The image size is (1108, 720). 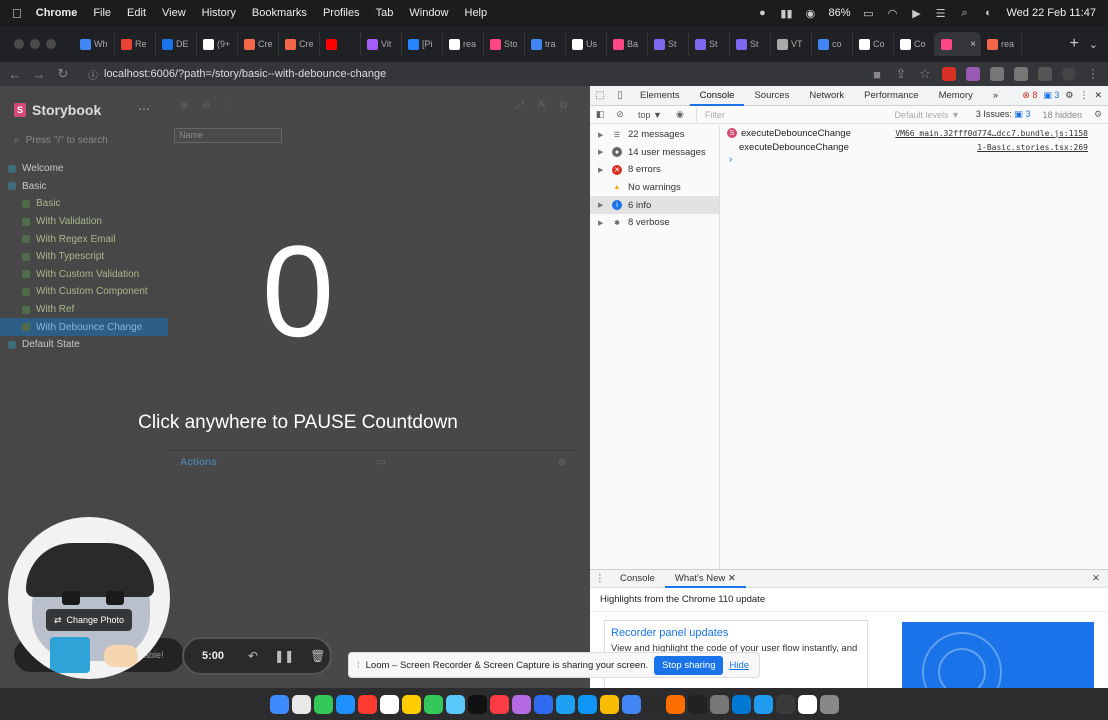 I want to click on menu-history: History, so click(x=219, y=13).